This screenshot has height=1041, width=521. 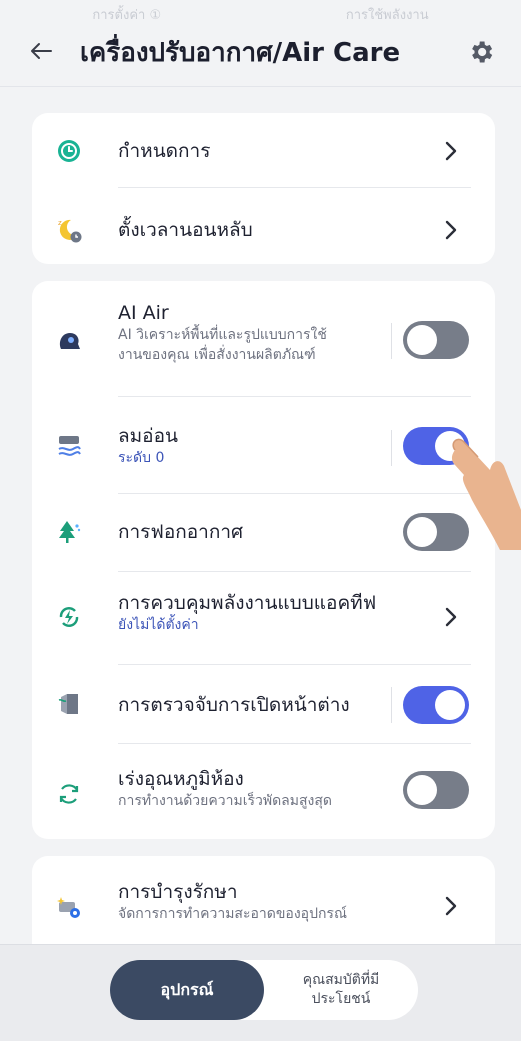 What do you see at coordinates (263, 151) in the screenshot?
I see `list-item-schedule: กำหนดการ` at bounding box center [263, 151].